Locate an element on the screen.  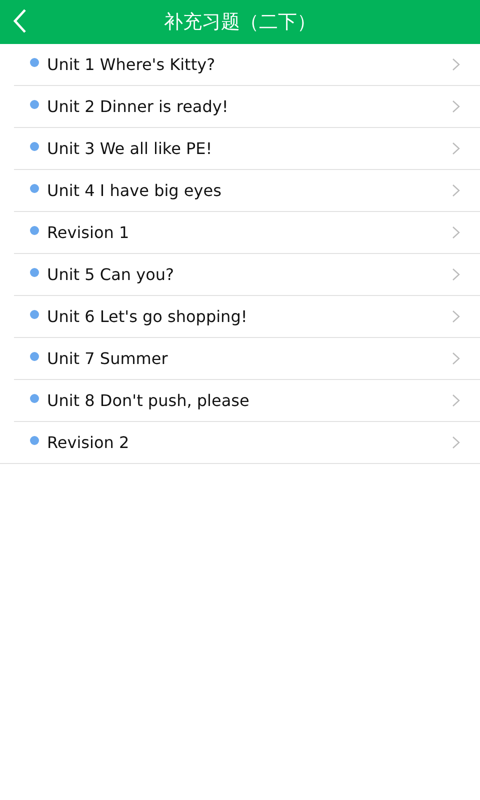
unit-title: Unit 8 Don't push, please is located at coordinates (148, 400).